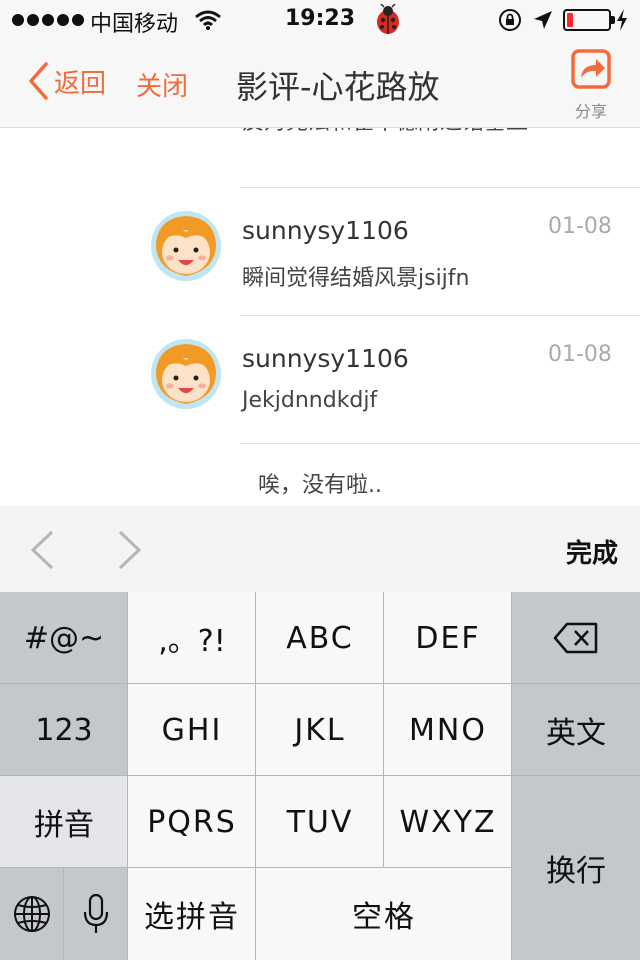  What do you see at coordinates (590, 111) in the screenshot?
I see `share-label: 分享` at bounding box center [590, 111].